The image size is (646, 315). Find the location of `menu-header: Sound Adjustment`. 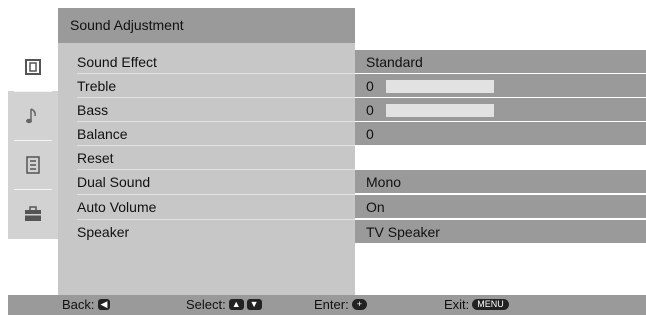

menu-header: Sound Adjustment is located at coordinates (206, 25).